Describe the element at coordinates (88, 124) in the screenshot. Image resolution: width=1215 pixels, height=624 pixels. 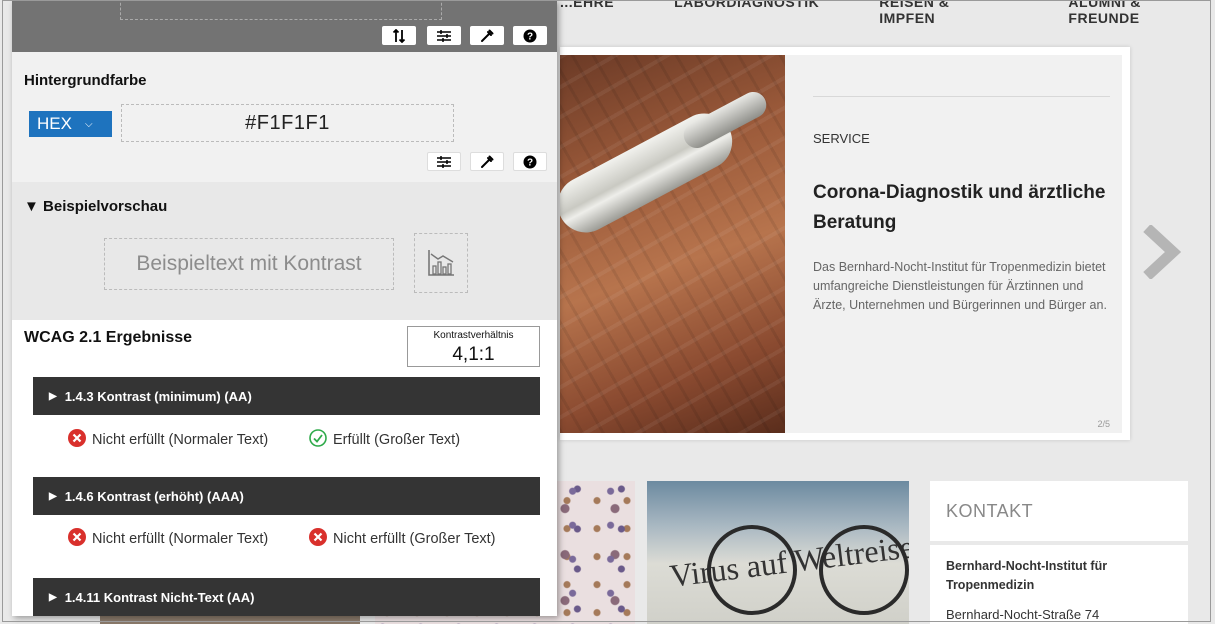
I see `chevron-down-icon: ⌵` at that location.